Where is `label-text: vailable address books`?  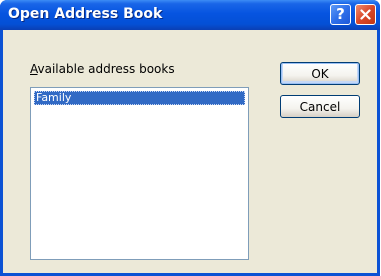 label-text: vailable address books is located at coordinates (106, 69).